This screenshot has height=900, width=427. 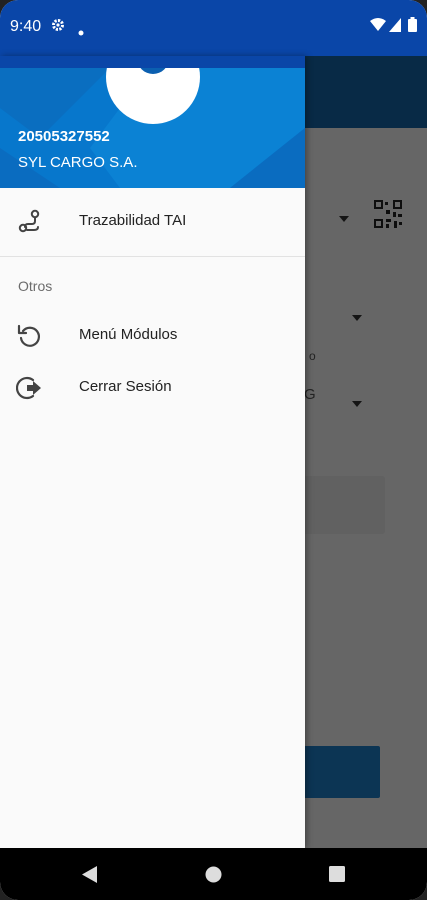 What do you see at coordinates (64, 136) in the screenshot?
I see `user-ruc: 20505327552` at bounding box center [64, 136].